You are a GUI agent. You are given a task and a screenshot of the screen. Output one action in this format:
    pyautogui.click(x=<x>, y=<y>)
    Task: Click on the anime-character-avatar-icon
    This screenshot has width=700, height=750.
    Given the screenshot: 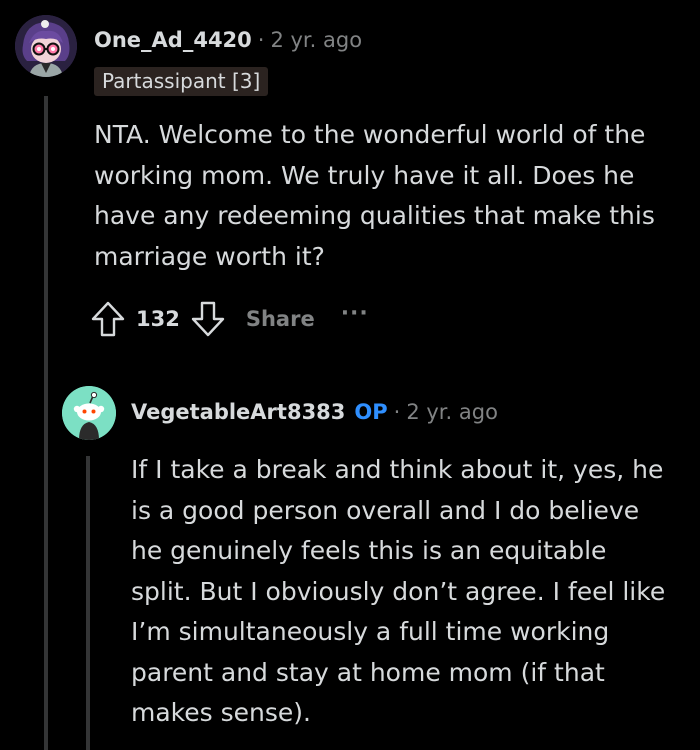 What is the action you would take?
    pyautogui.click(x=46, y=46)
    